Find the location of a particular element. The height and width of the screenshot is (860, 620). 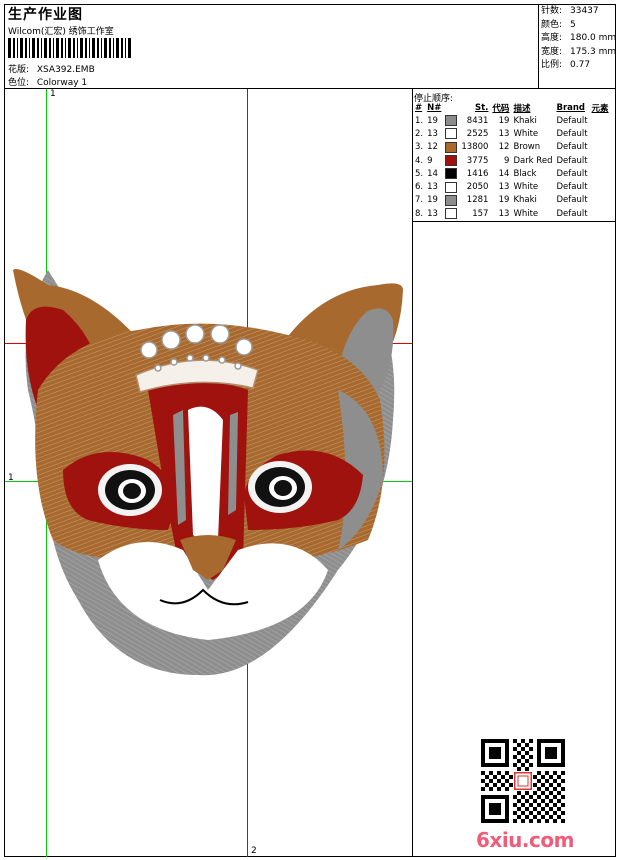

left-eye is located at coordinates (130, 490).